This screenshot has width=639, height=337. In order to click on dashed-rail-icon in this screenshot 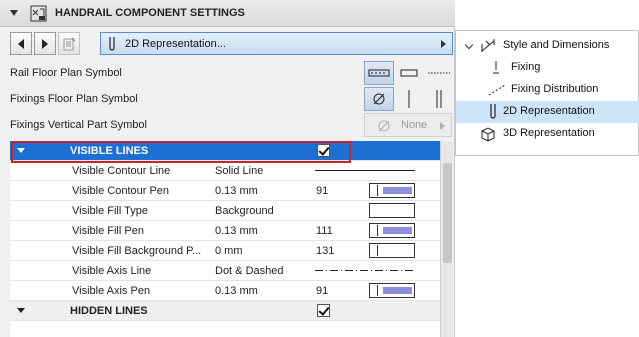, I will do `click(379, 73)`.